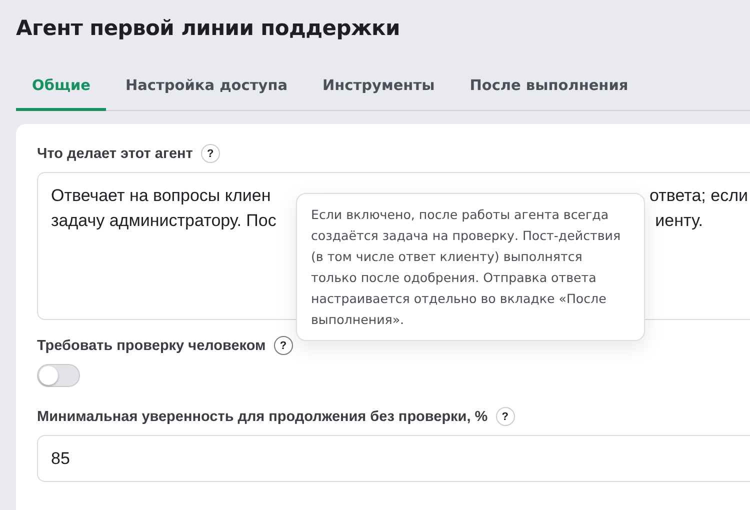  I want to click on tab: Инструменты, so click(378, 89).